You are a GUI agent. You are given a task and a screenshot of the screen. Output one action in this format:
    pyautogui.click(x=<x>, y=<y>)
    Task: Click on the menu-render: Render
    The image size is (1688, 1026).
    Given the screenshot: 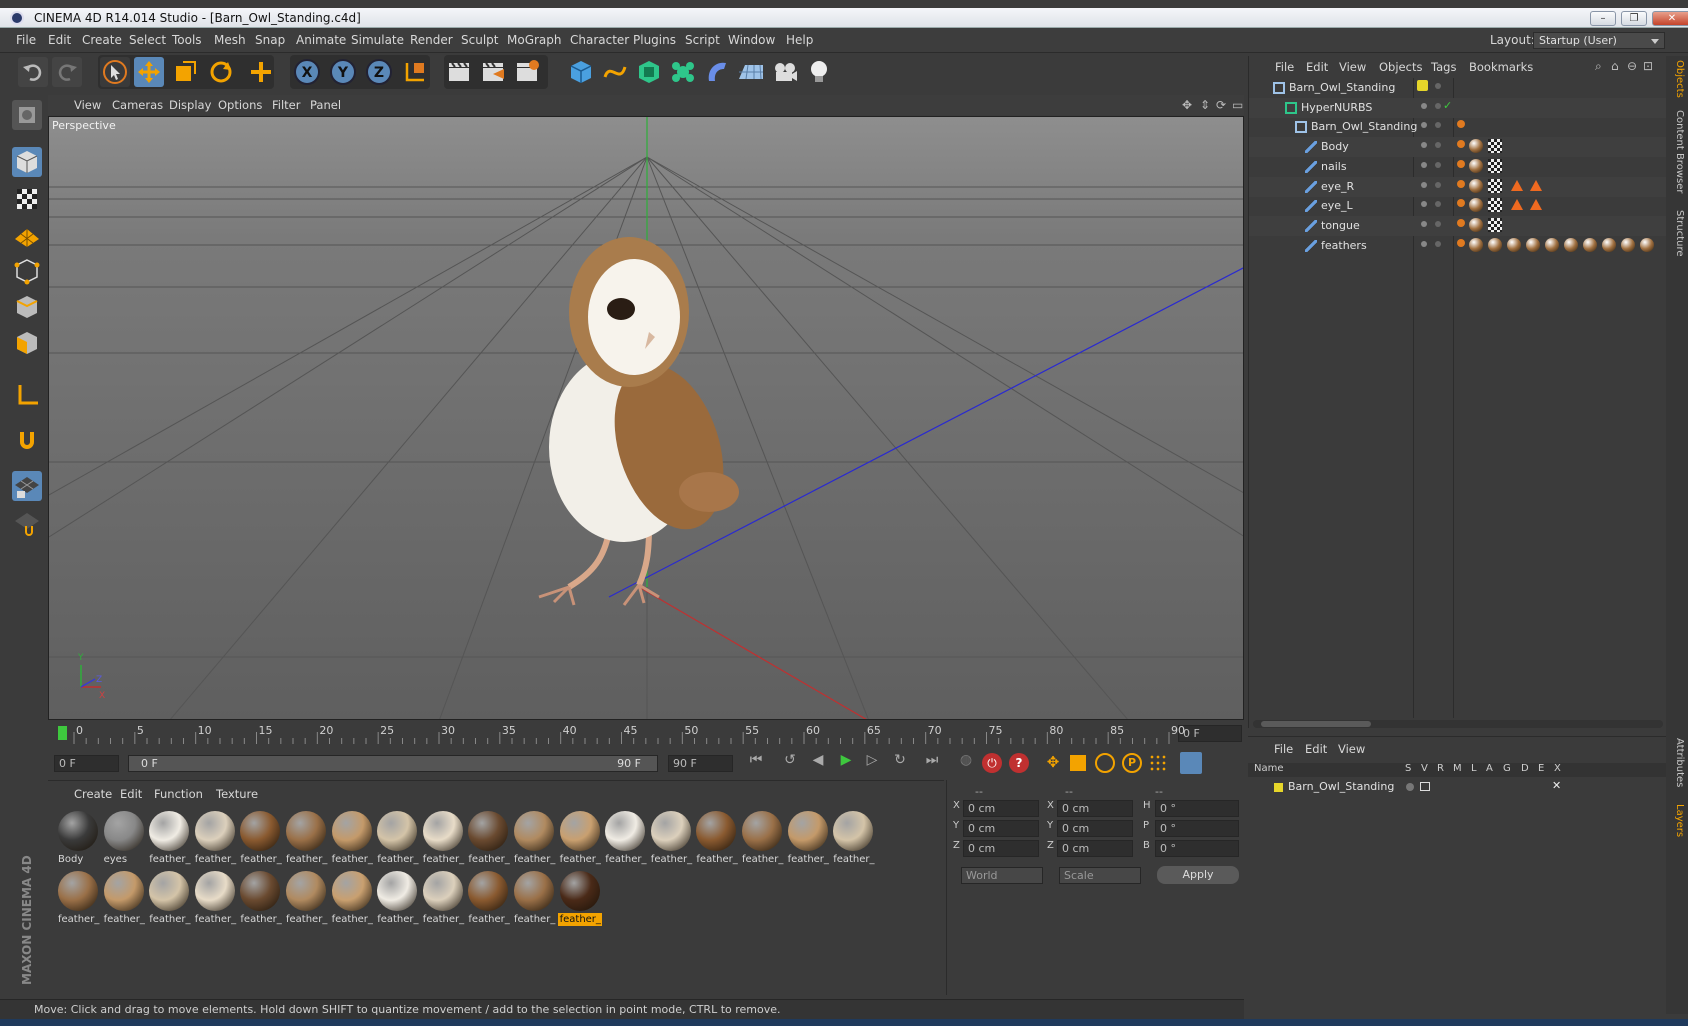 What is the action you would take?
    pyautogui.click(x=431, y=40)
    